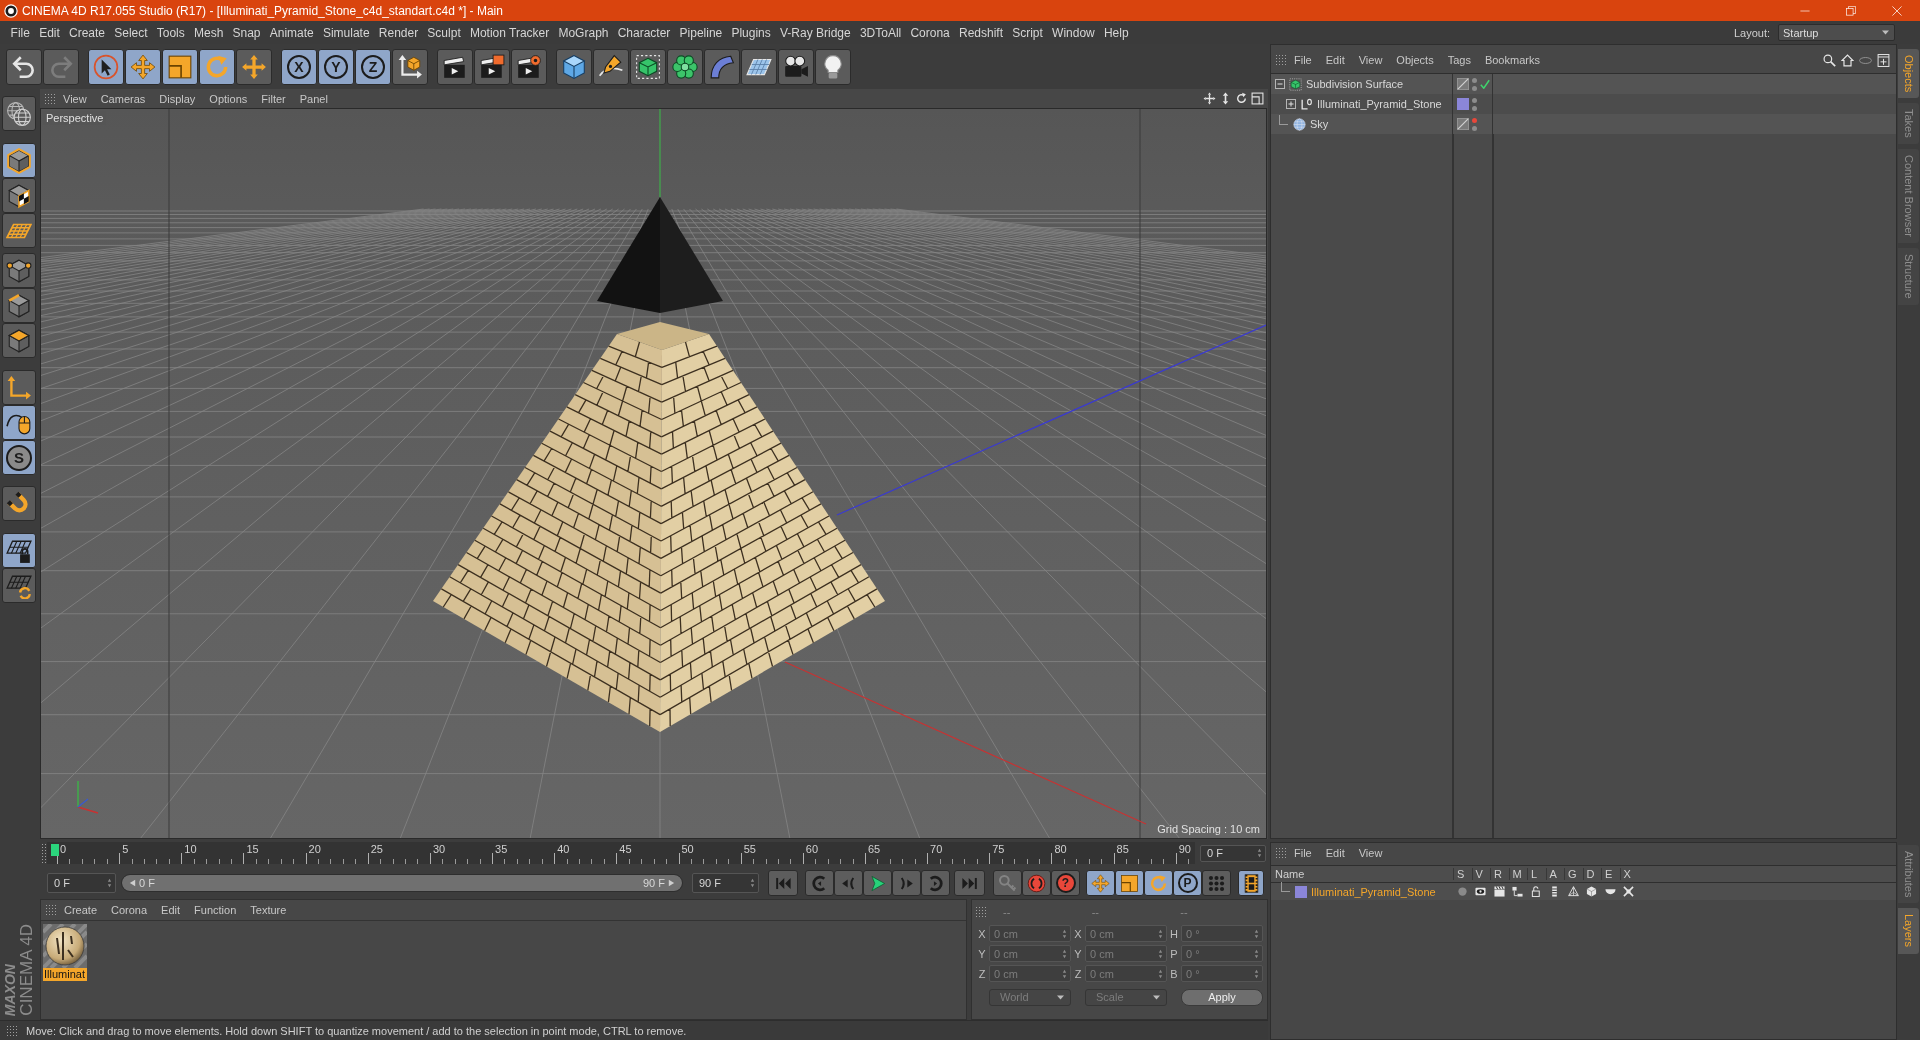 This screenshot has height=1040, width=1920. I want to click on menu-item: Create, so click(87, 32).